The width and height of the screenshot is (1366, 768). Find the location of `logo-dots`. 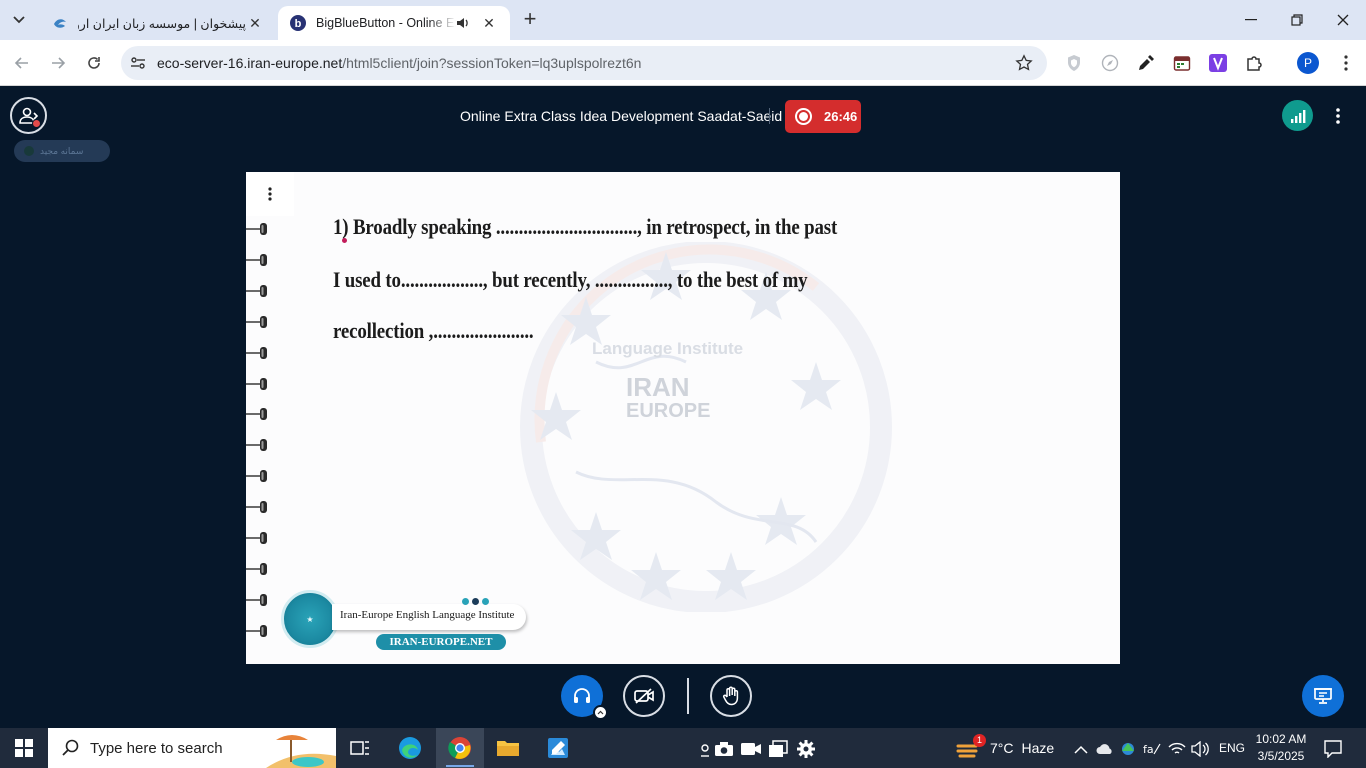

logo-dots is located at coordinates (475, 601).